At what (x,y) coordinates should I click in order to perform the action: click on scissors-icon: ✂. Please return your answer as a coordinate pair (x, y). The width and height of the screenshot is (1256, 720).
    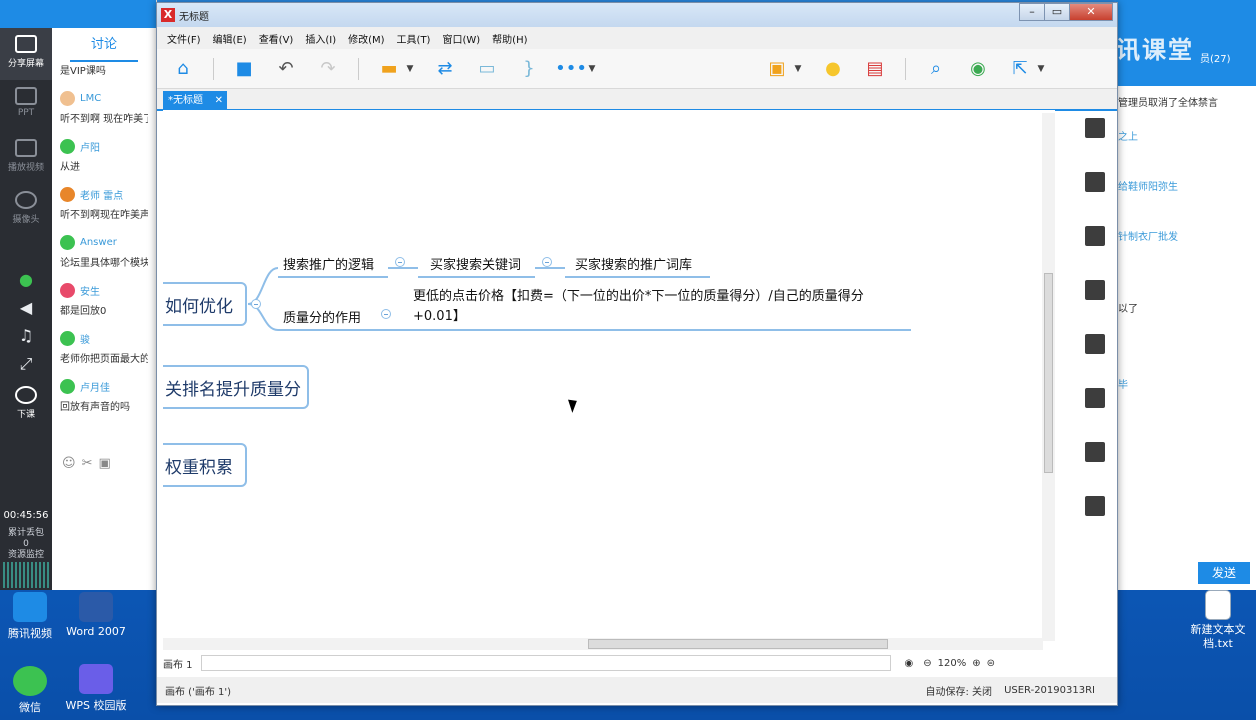
    Looking at the image, I should click on (90, 463).